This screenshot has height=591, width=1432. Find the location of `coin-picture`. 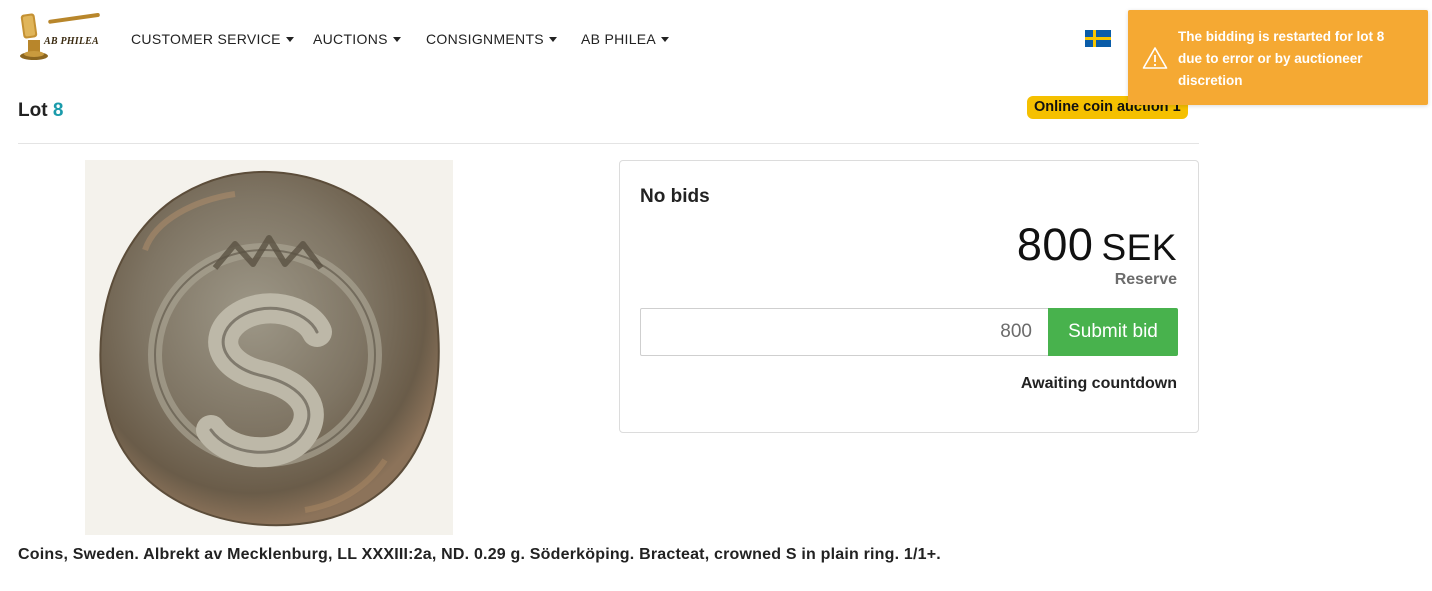

coin-picture is located at coordinates (269, 348).